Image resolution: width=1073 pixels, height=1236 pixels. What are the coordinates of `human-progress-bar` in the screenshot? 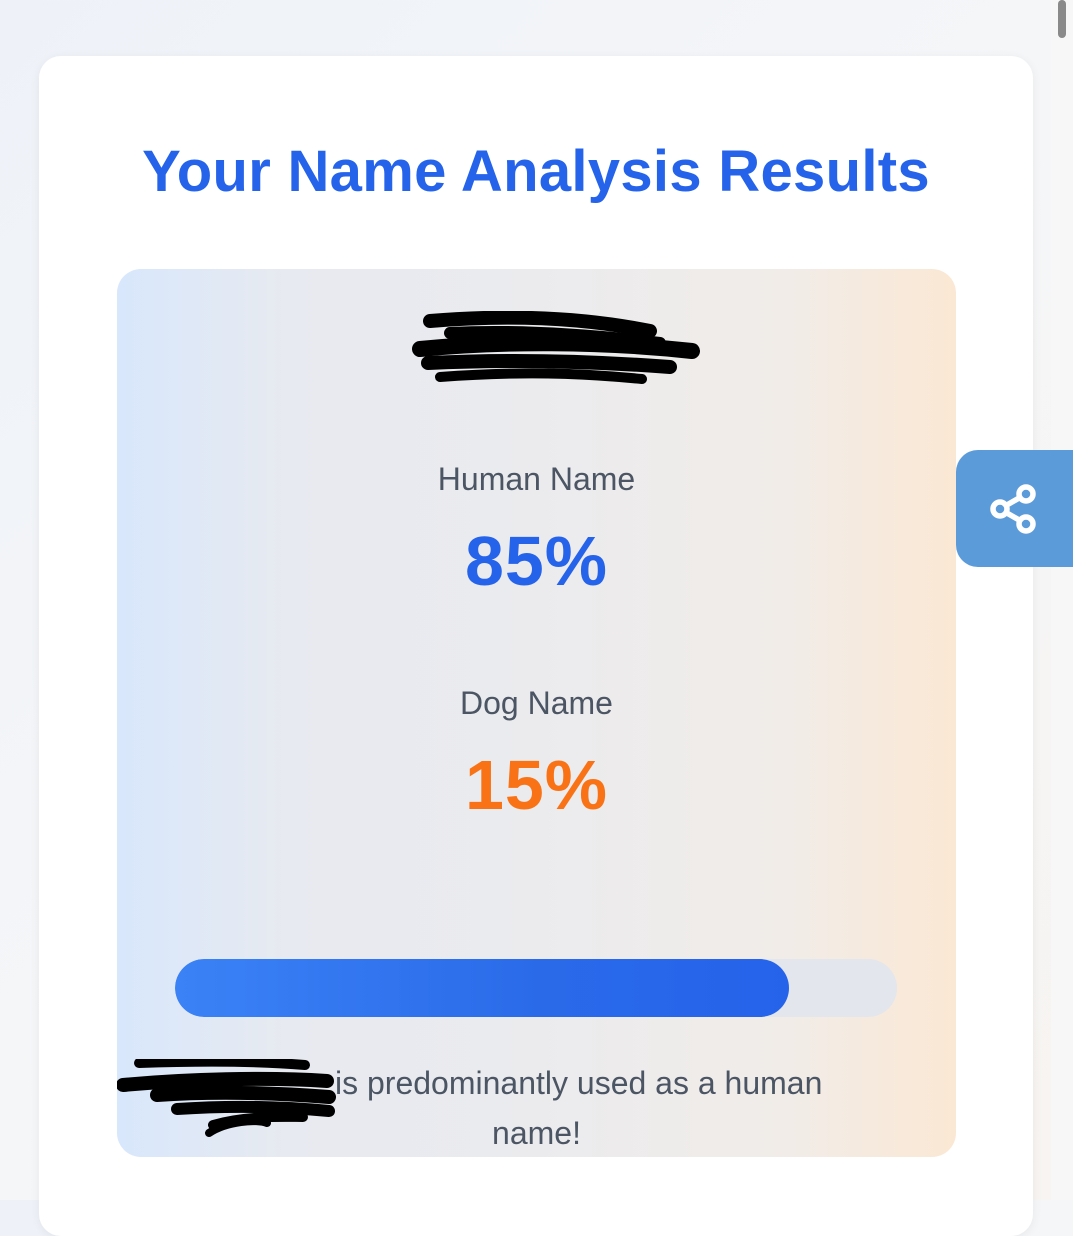 It's located at (536, 988).